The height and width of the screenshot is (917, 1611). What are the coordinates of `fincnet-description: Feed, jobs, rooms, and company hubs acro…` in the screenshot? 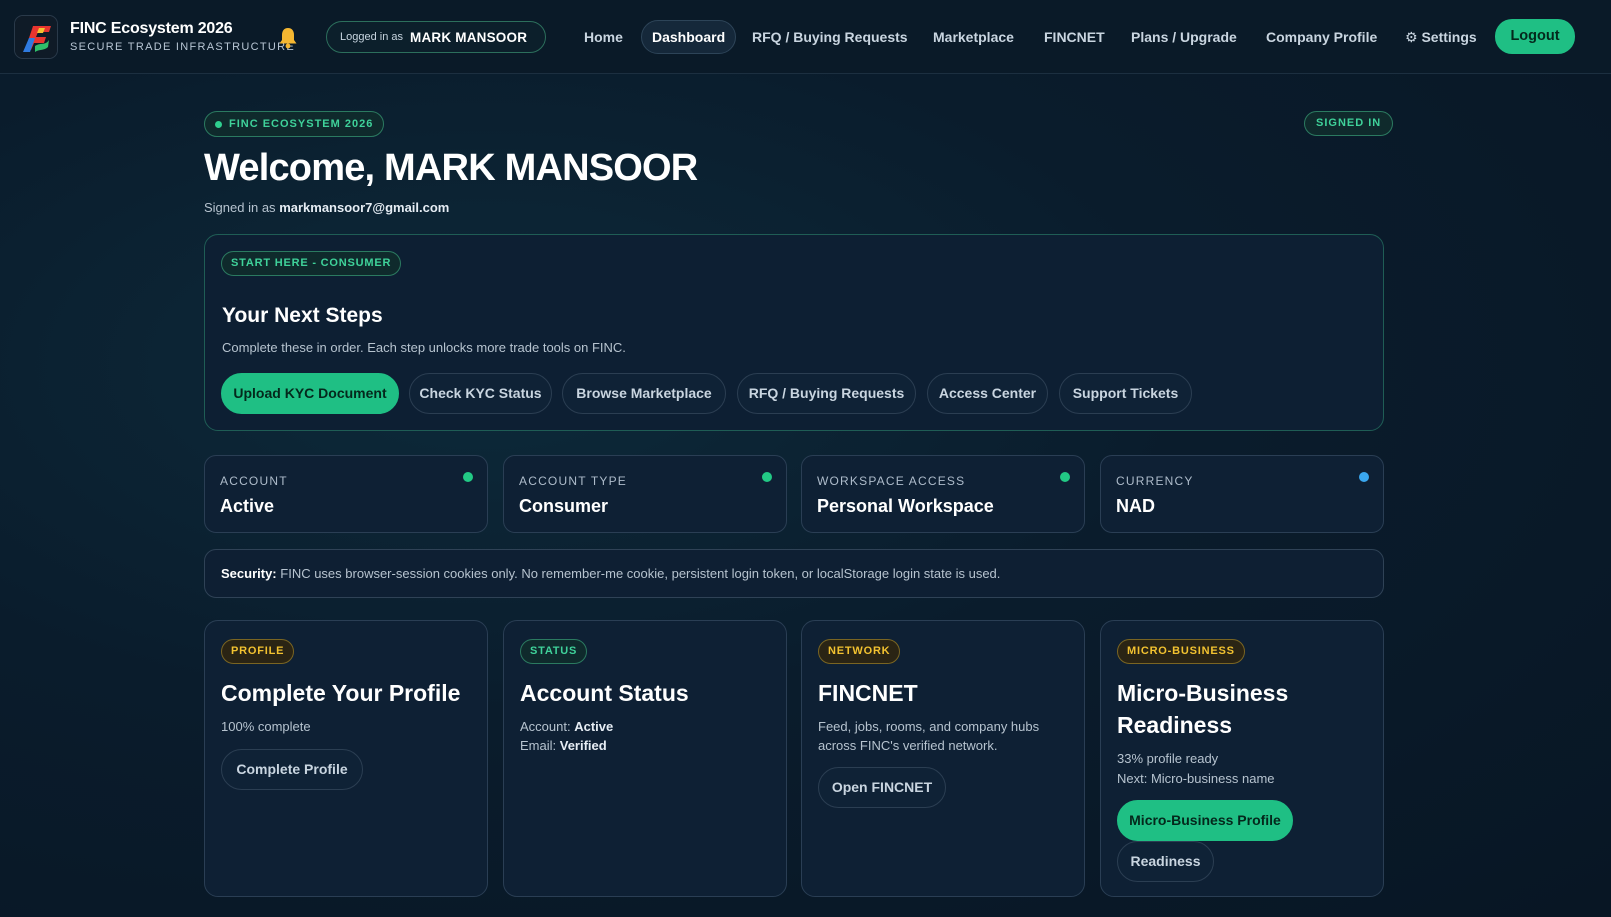 It's located at (929, 736).